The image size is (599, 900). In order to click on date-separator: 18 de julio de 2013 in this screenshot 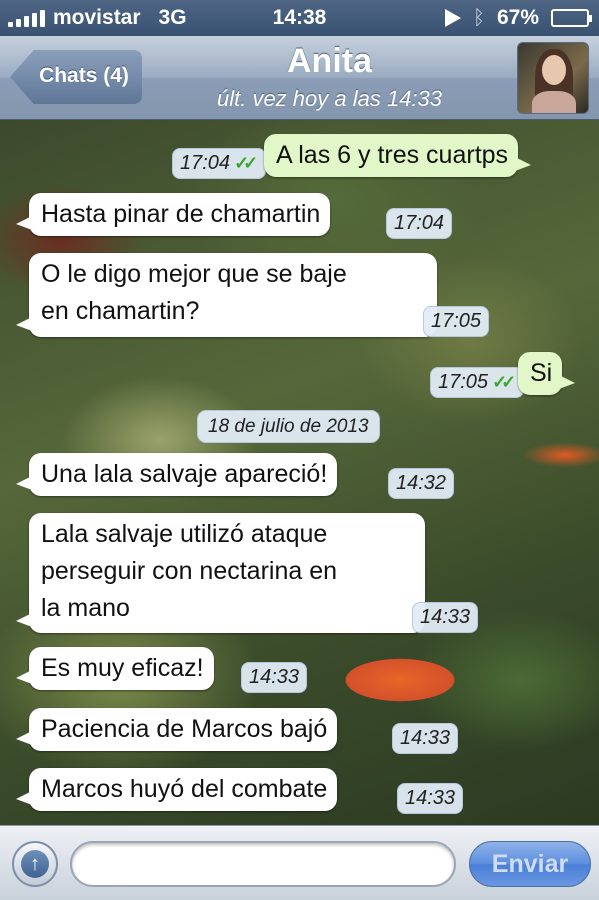, I will do `click(288, 426)`.